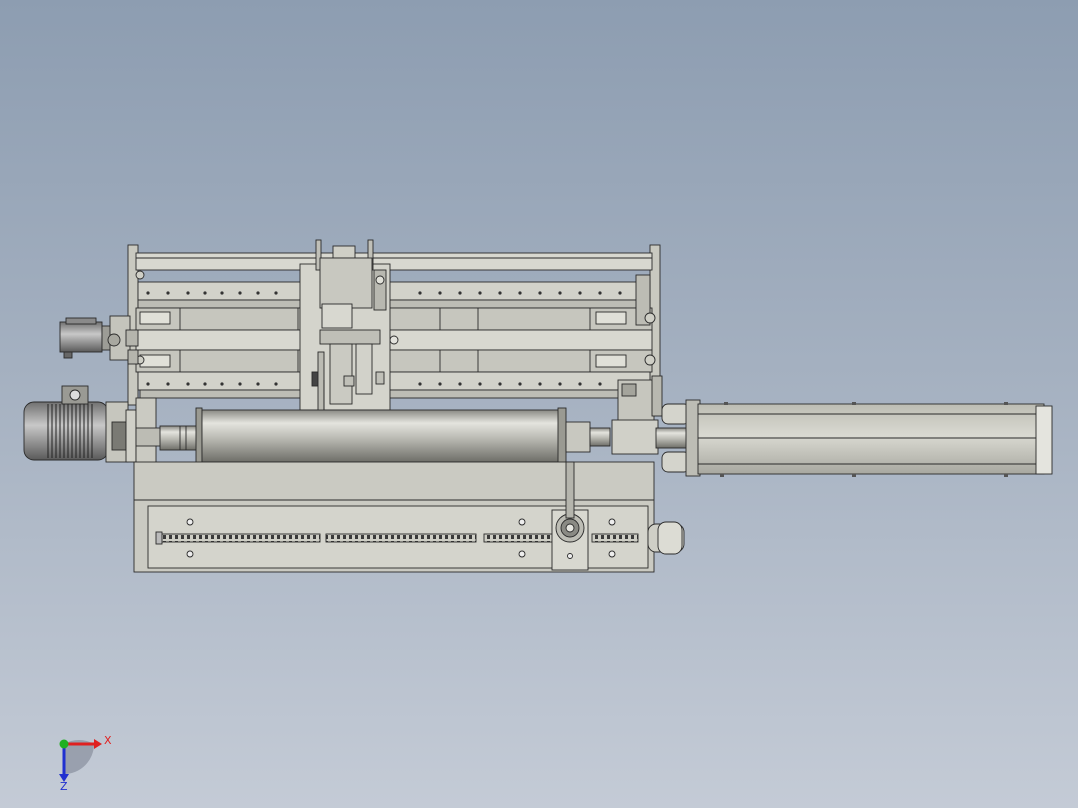  I want to click on center-carriage, so click(345, 328).